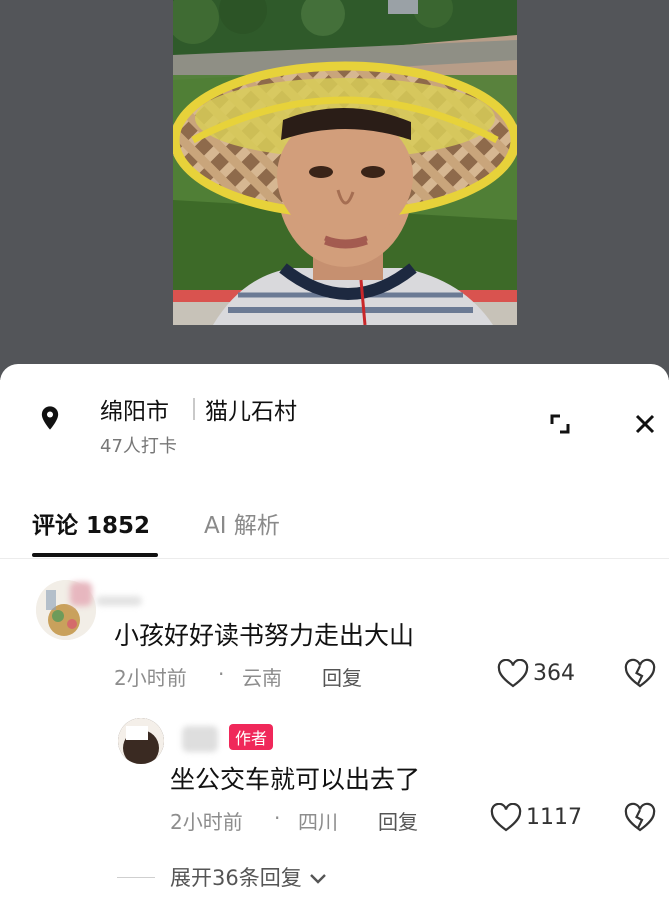  Describe the element at coordinates (236, 878) in the screenshot. I see `expand-replies-label: 展开36条回复` at that location.